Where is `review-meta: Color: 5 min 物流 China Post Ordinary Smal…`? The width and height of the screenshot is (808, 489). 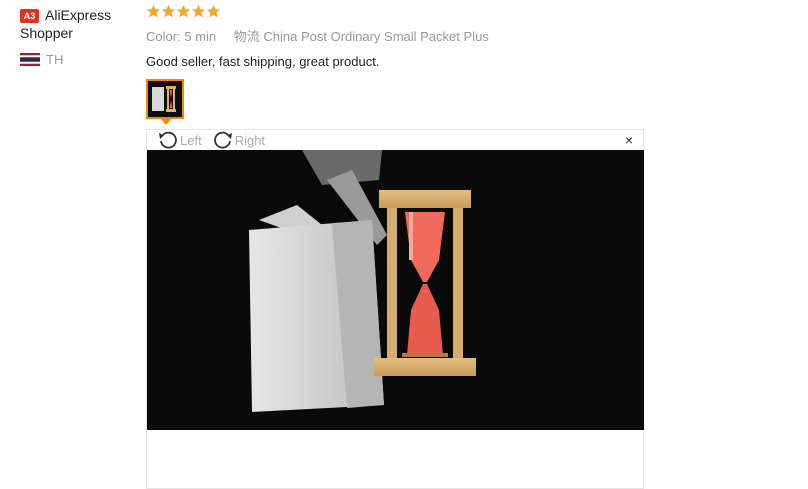
review-meta: Color: 5 min 物流 China Post Ordinary Smal… is located at coordinates (466, 37).